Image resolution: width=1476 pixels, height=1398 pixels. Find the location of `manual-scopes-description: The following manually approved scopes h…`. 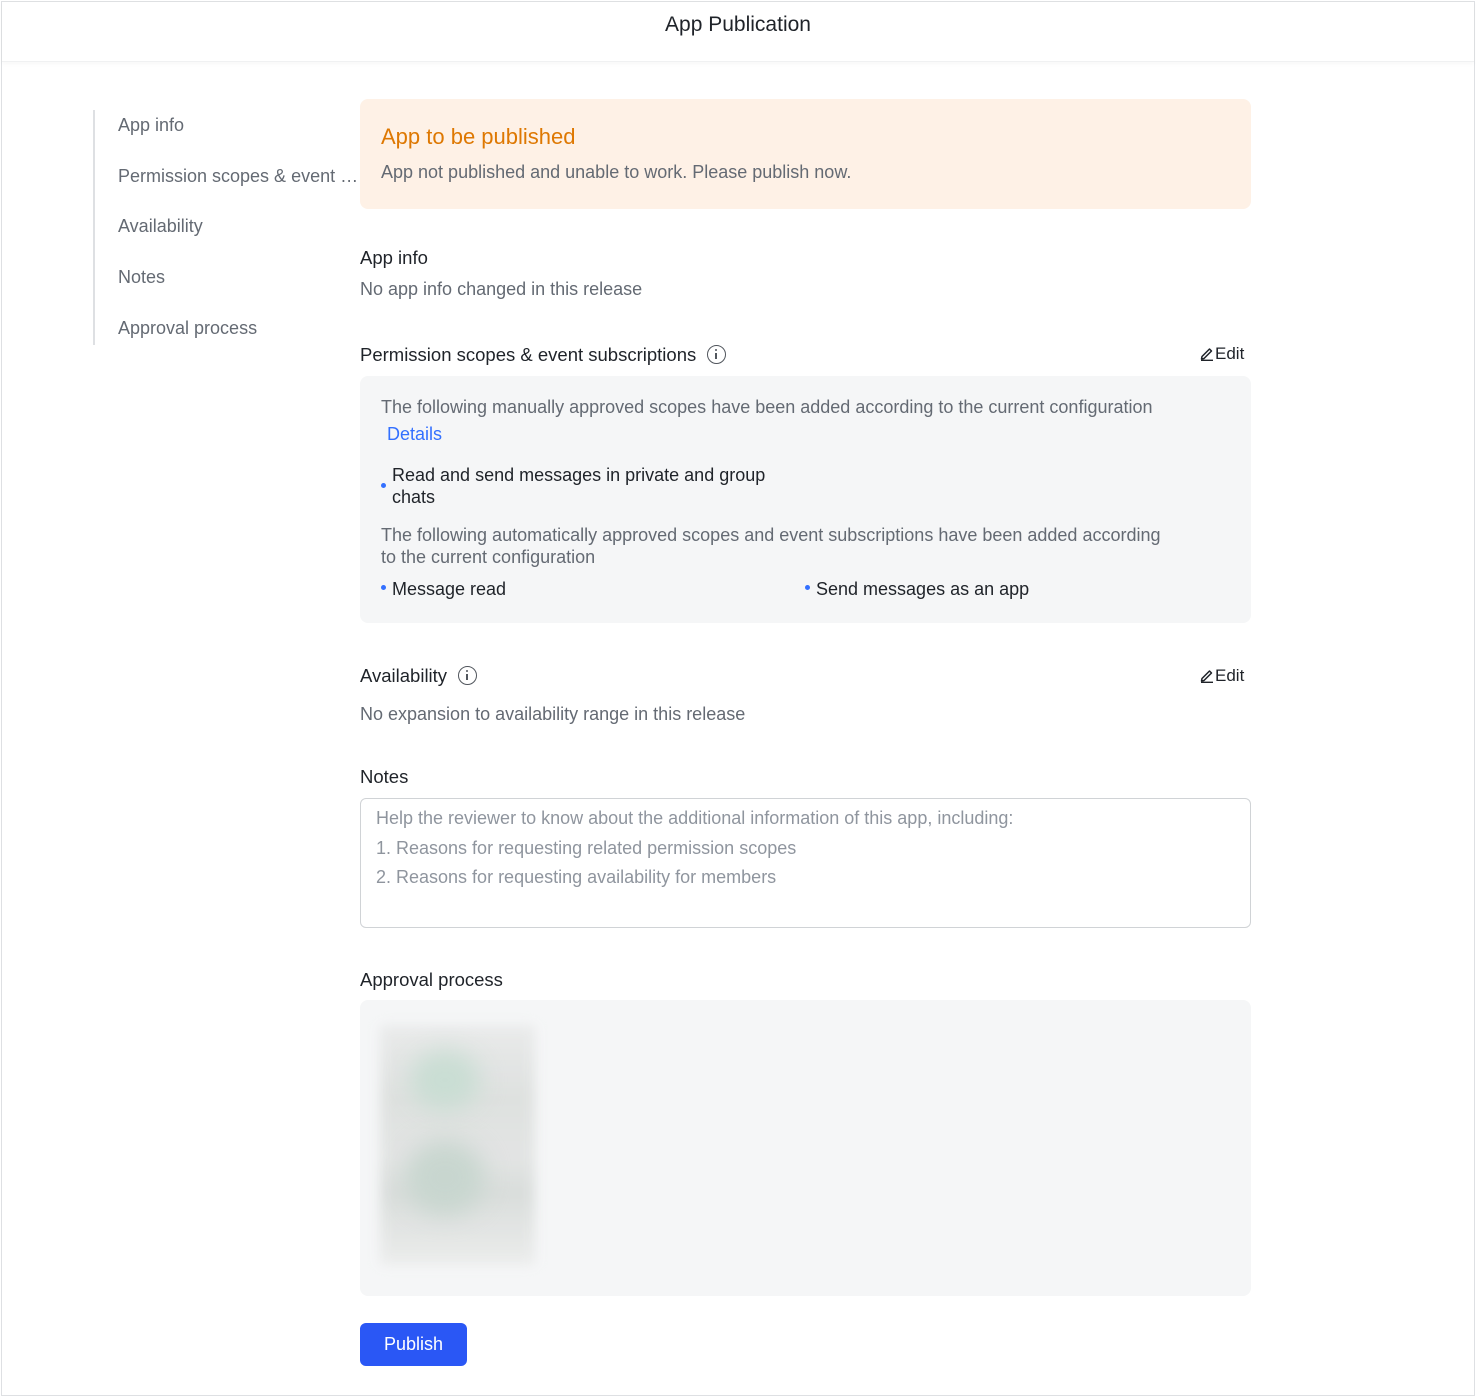

manual-scopes-description: The following manually approved scopes h… is located at coordinates (767, 407).